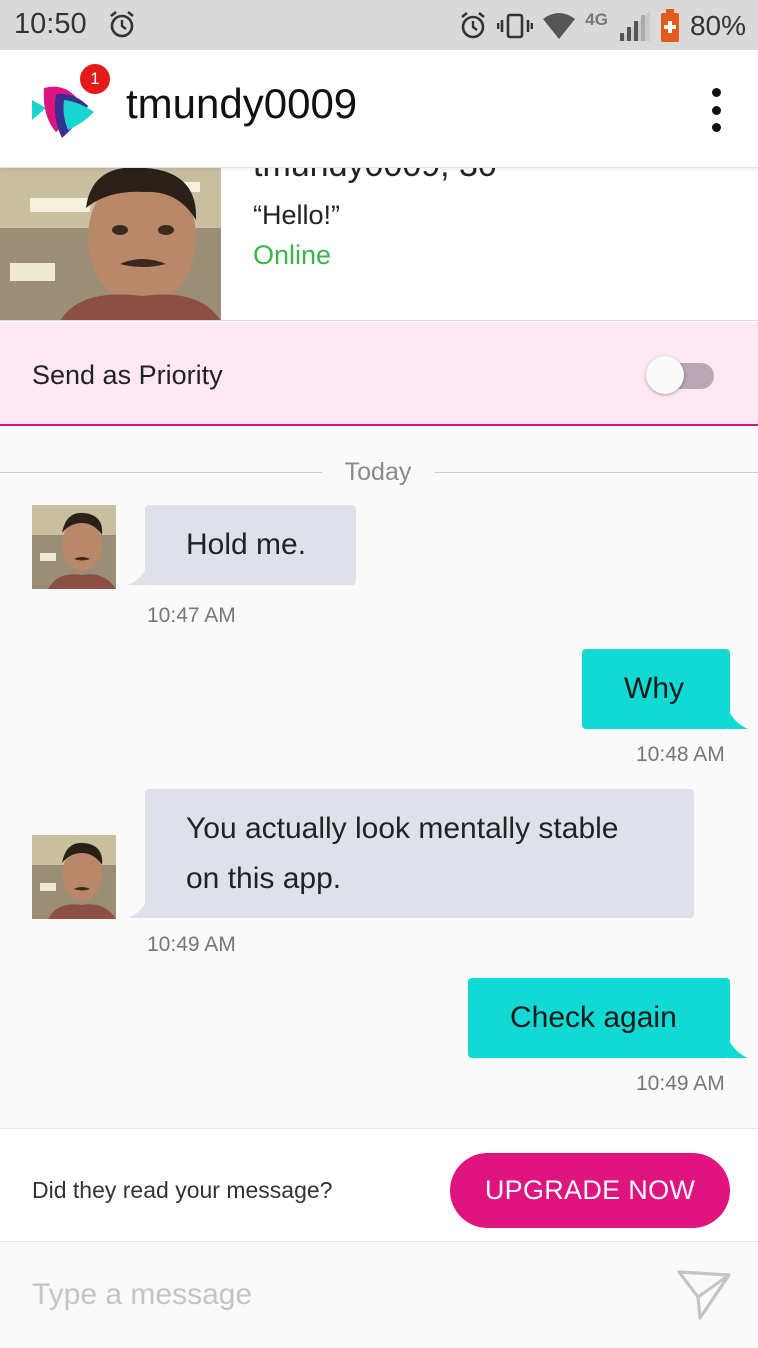 The width and height of the screenshot is (758, 1348). Describe the element at coordinates (559, 26) in the screenshot. I see `wifi-icon` at that location.